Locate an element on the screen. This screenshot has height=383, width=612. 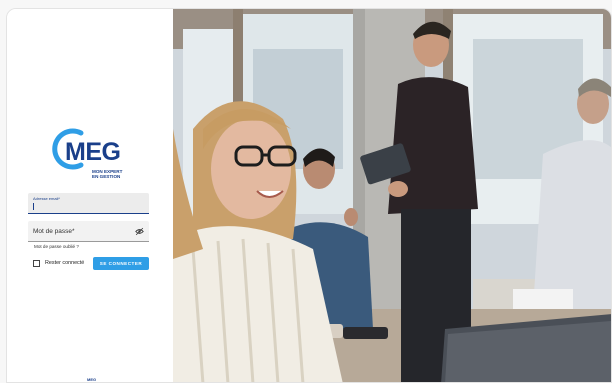
logo-tagline: MON EXPERT EN GESTION is located at coordinates (107, 174).